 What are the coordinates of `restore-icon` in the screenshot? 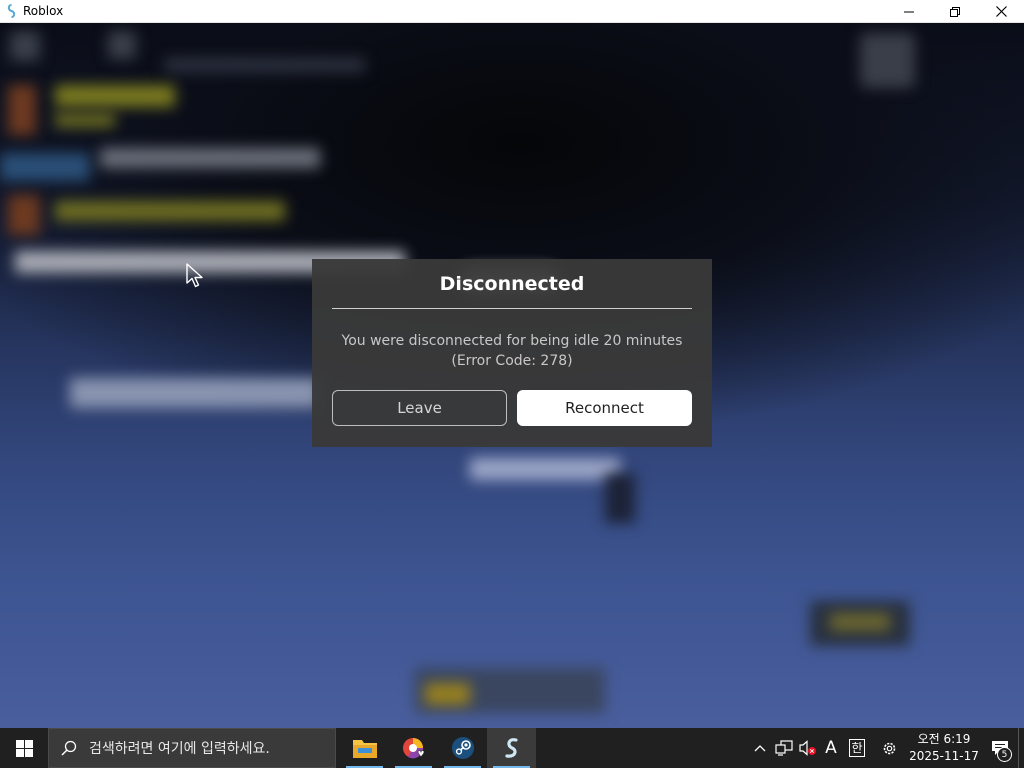 It's located at (955, 11).